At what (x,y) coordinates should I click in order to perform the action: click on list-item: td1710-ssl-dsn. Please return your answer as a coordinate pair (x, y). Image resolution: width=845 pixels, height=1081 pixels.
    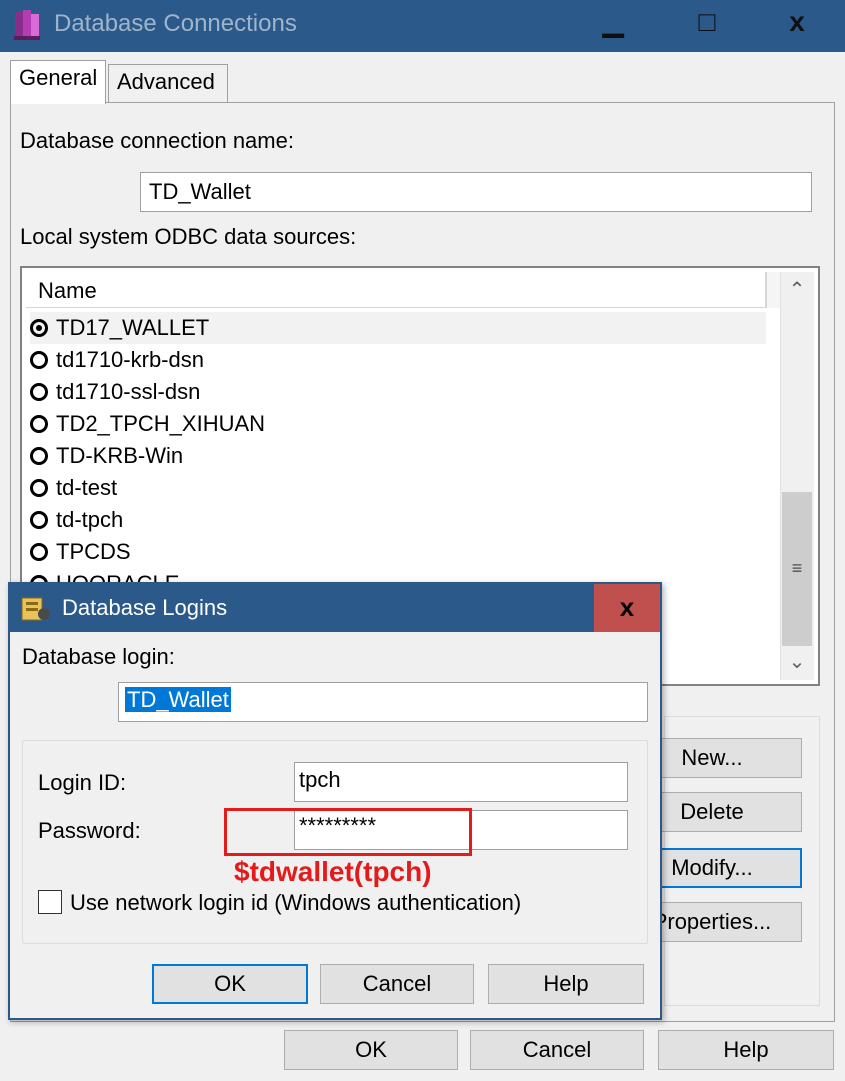
    Looking at the image, I should click on (398, 392).